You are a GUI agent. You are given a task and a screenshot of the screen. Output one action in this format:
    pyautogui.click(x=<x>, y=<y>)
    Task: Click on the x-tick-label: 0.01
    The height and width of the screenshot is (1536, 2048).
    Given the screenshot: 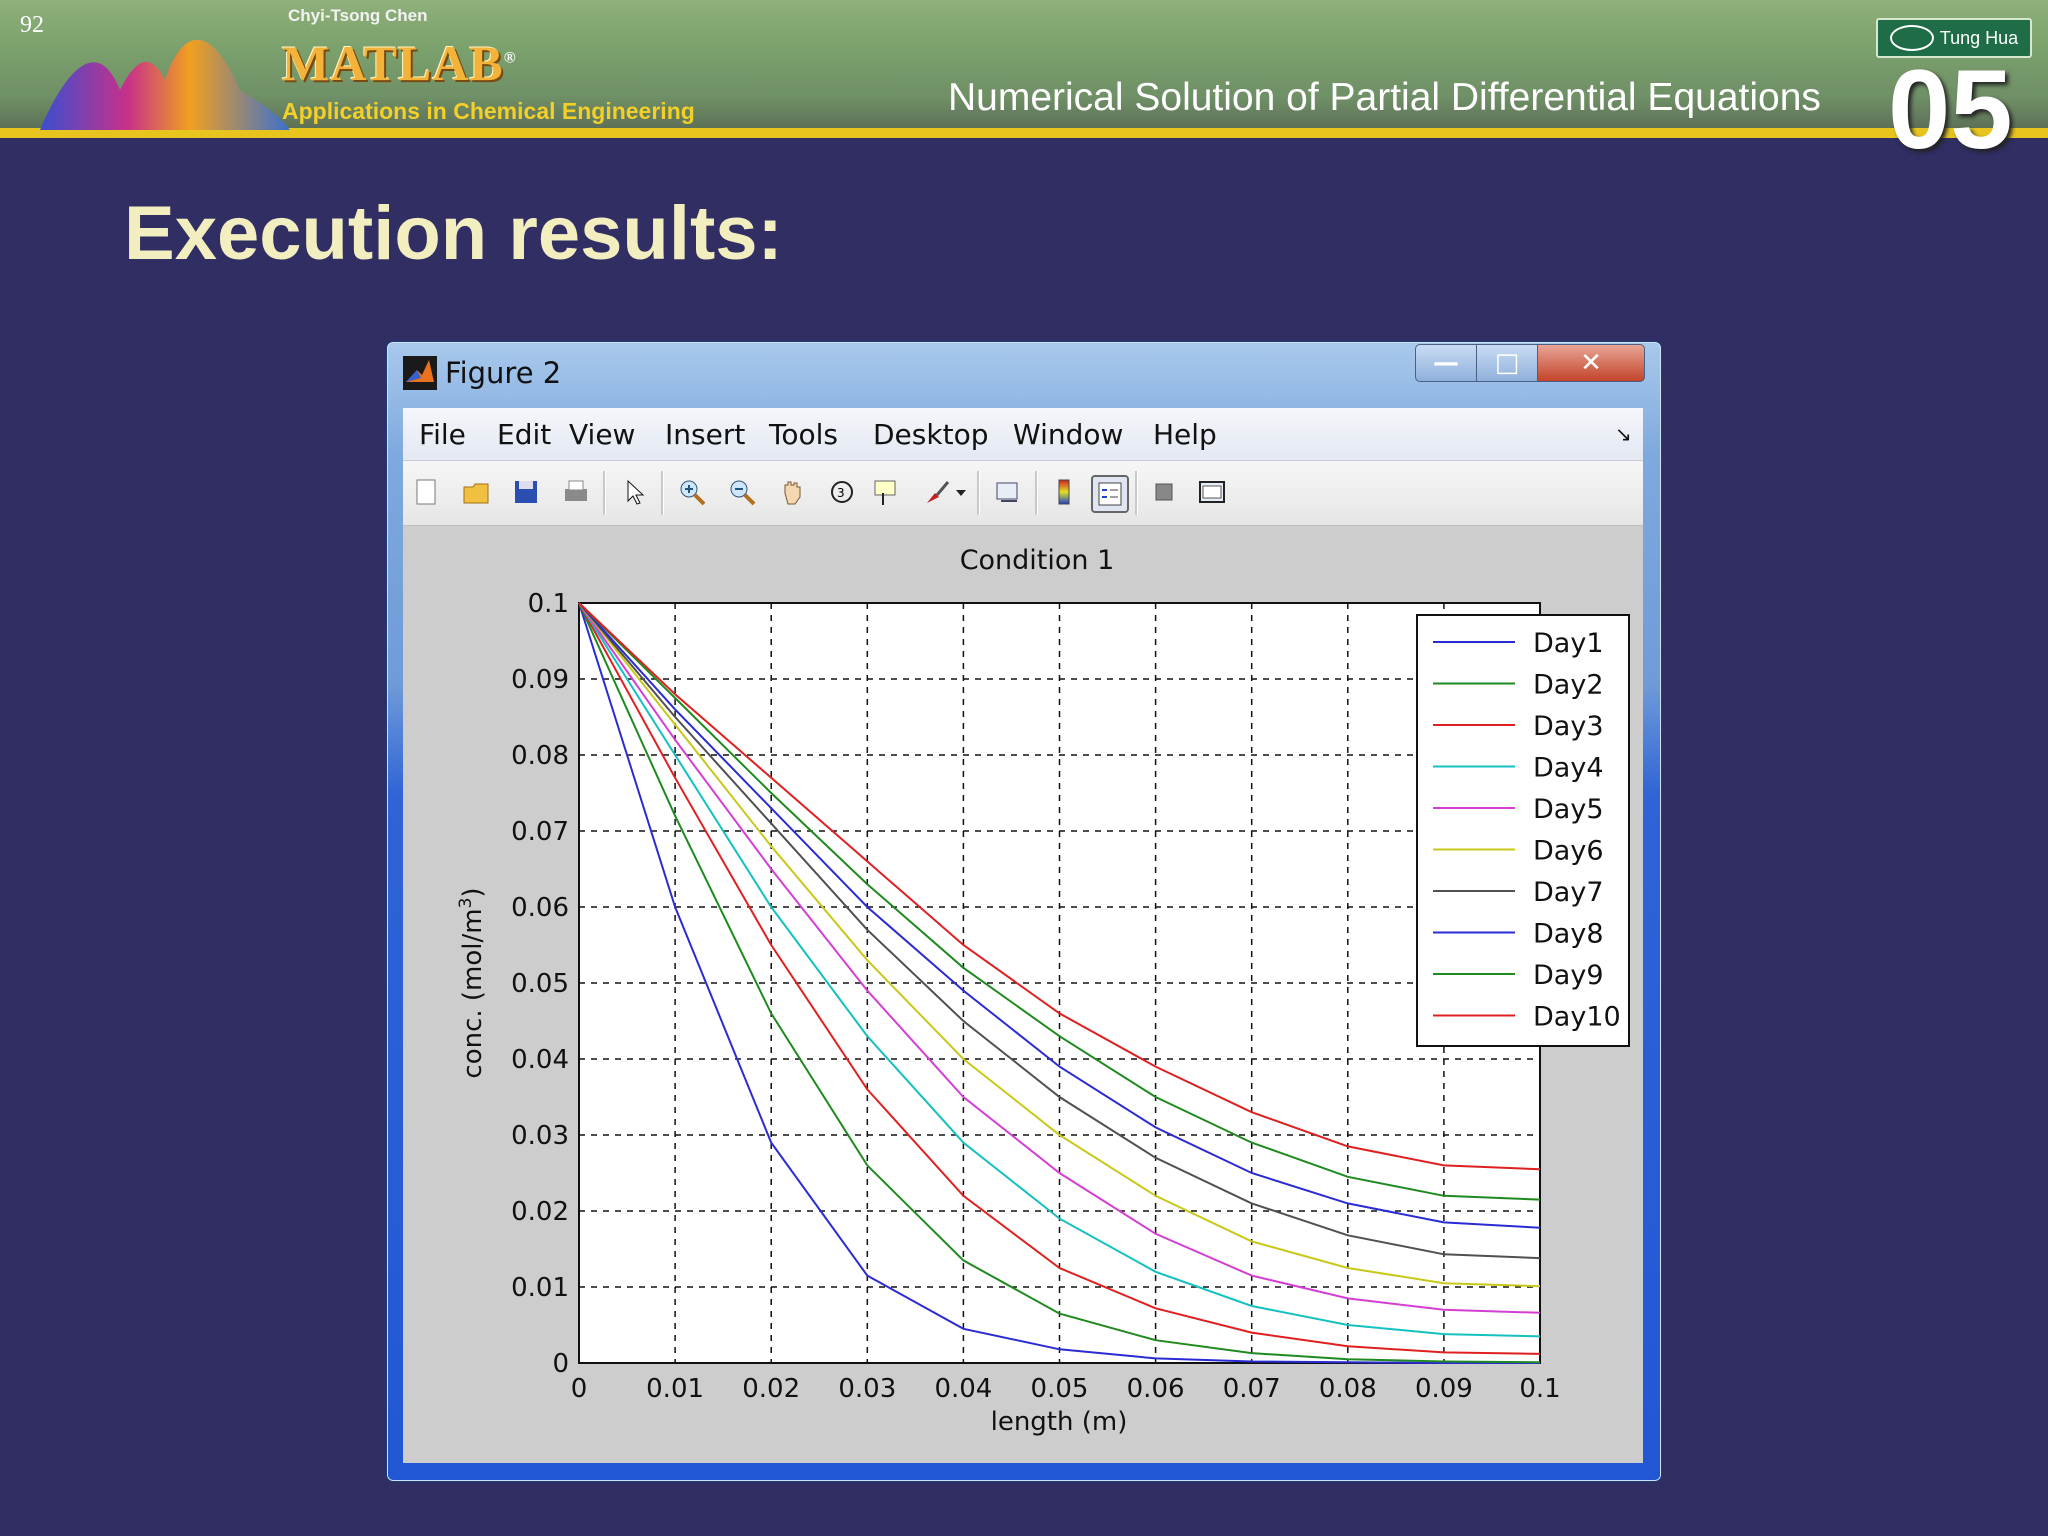 What is the action you would take?
    pyautogui.click(x=675, y=1389)
    